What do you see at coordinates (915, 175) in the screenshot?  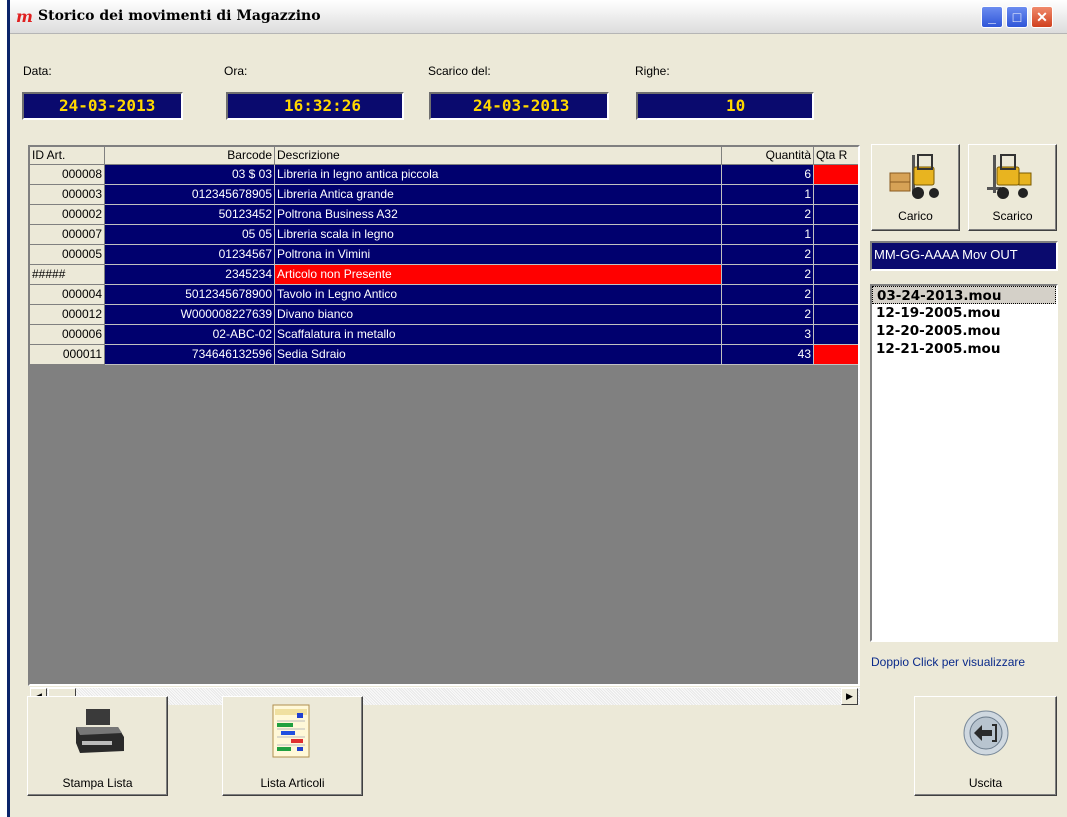 I see `forklift-load-icon` at bounding box center [915, 175].